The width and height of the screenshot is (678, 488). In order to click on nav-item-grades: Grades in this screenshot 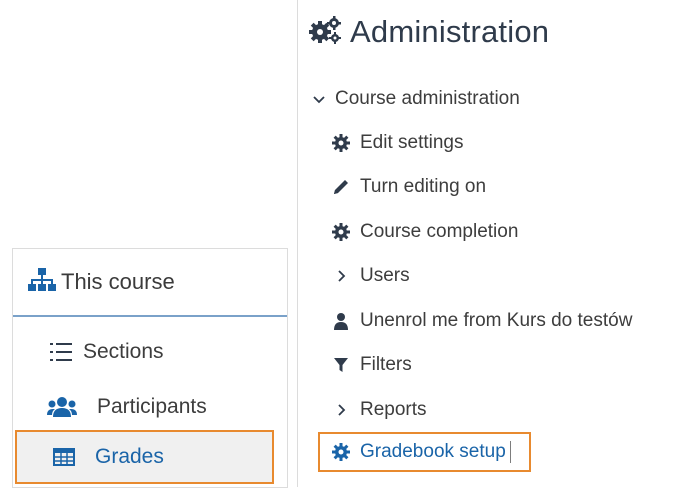, I will do `click(144, 457)`.